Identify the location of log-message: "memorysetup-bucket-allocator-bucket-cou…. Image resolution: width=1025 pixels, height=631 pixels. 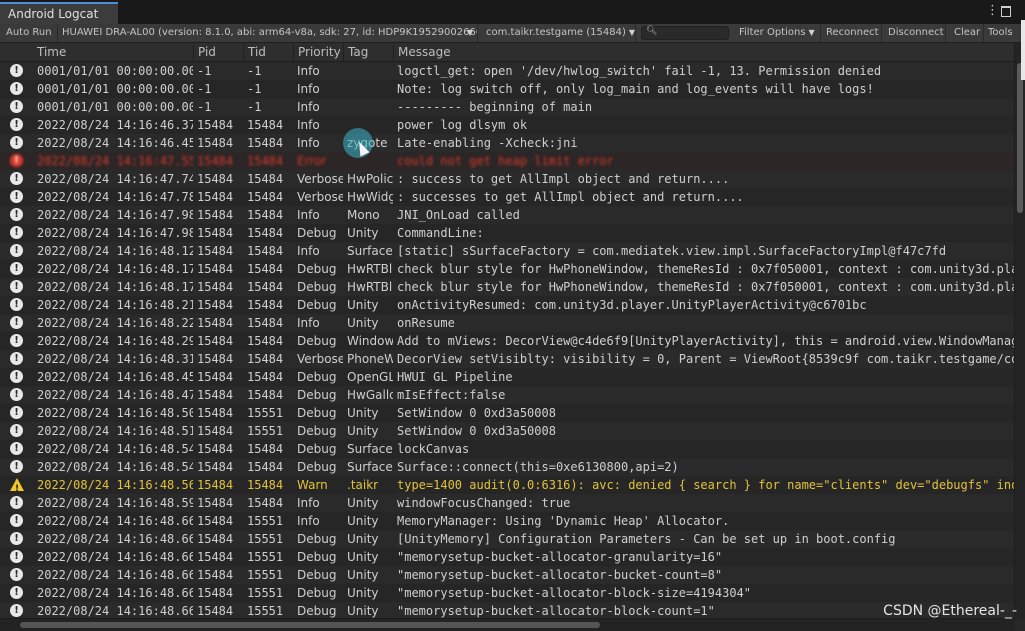
(560, 575).